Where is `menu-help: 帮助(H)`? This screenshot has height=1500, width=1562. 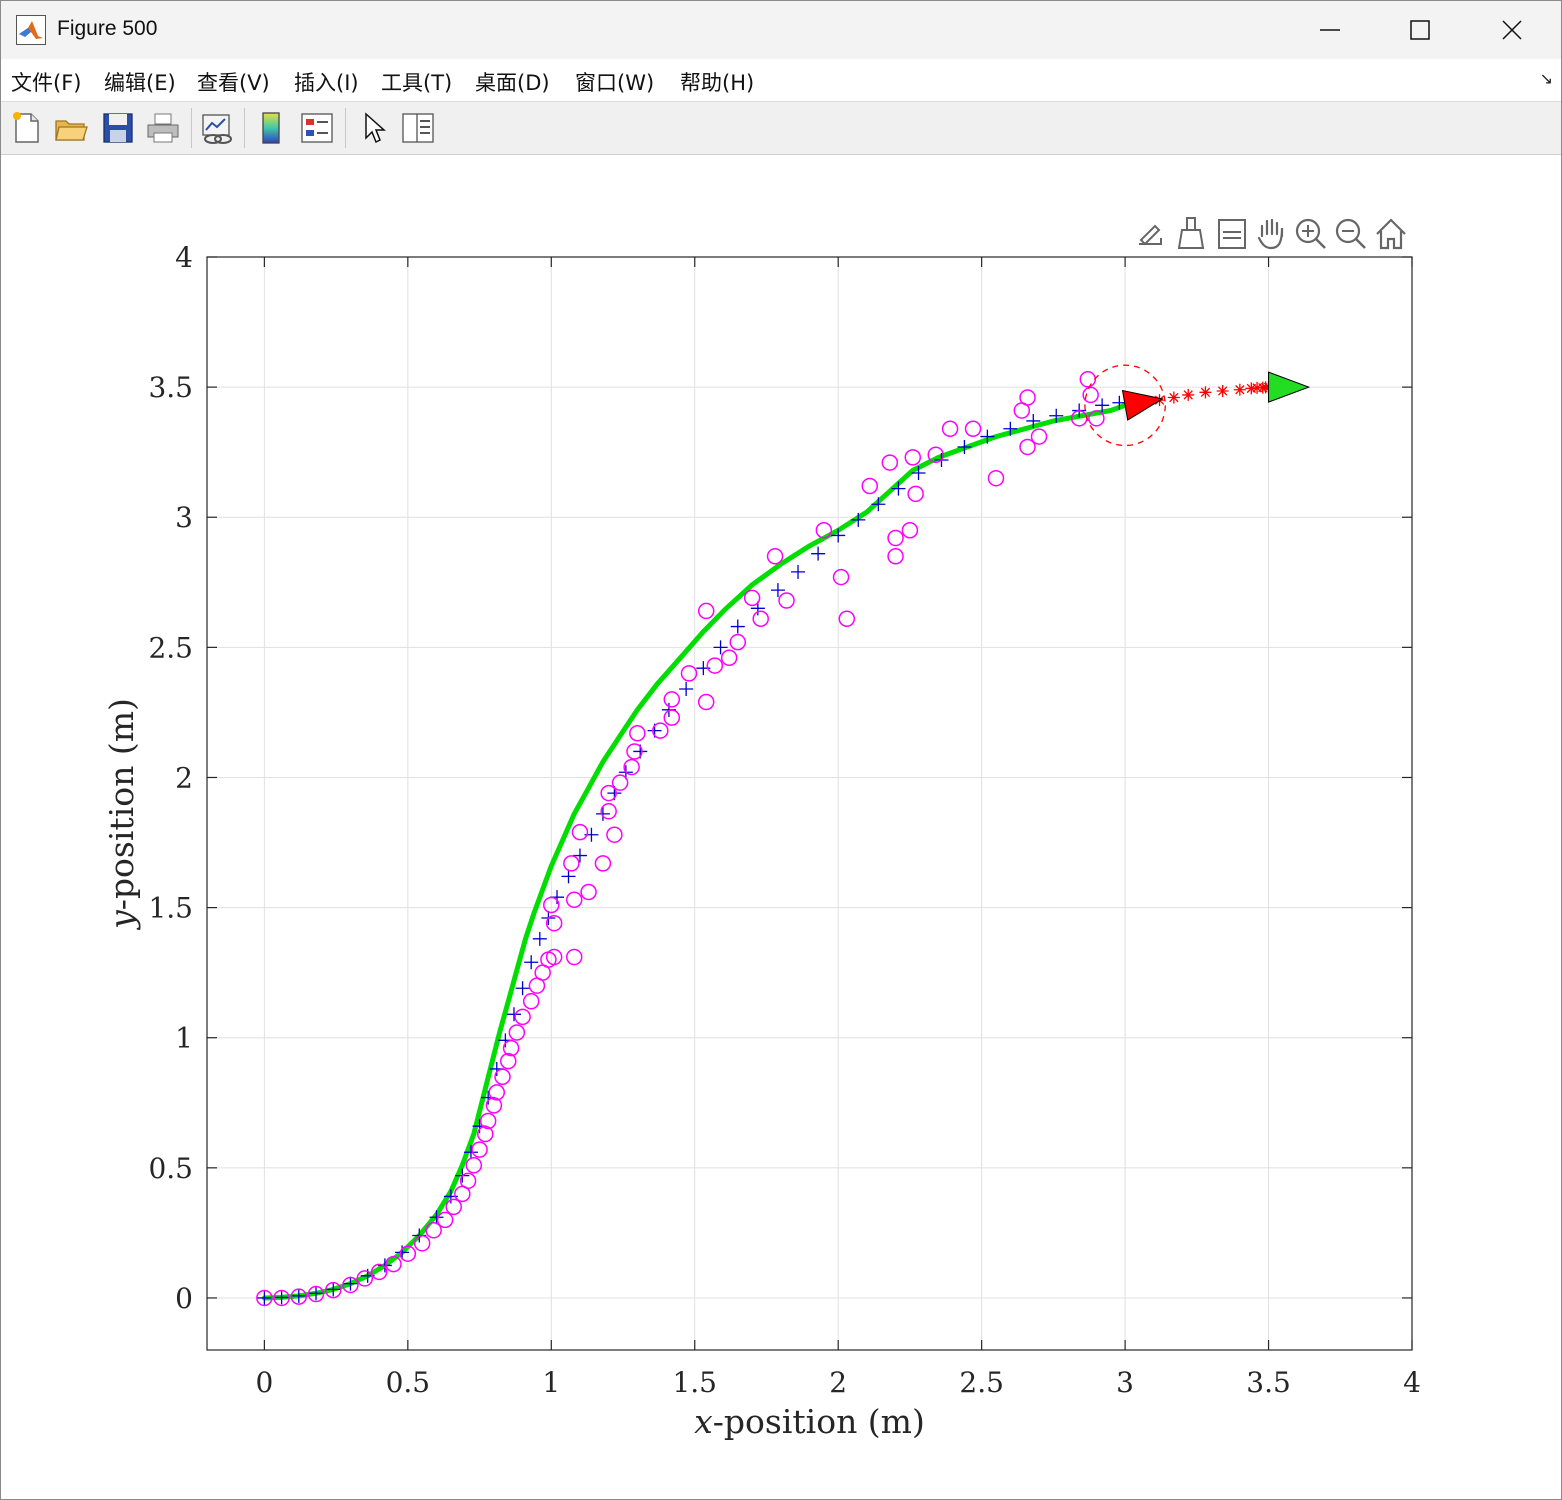 menu-help: 帮助(H) is located at coordinates (717, 82).